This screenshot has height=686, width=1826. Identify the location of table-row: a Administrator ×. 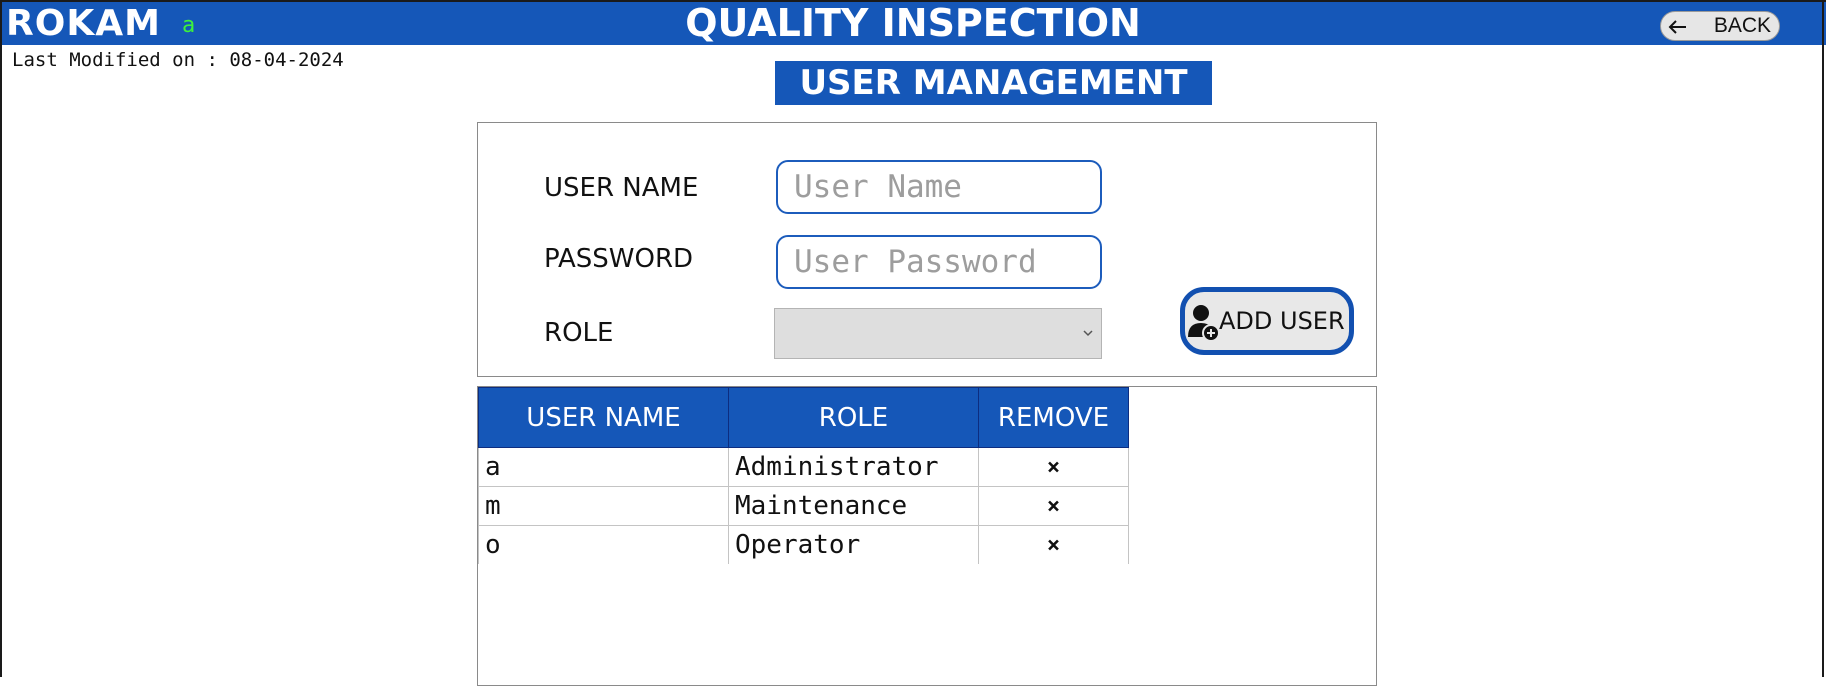
(803, 467).